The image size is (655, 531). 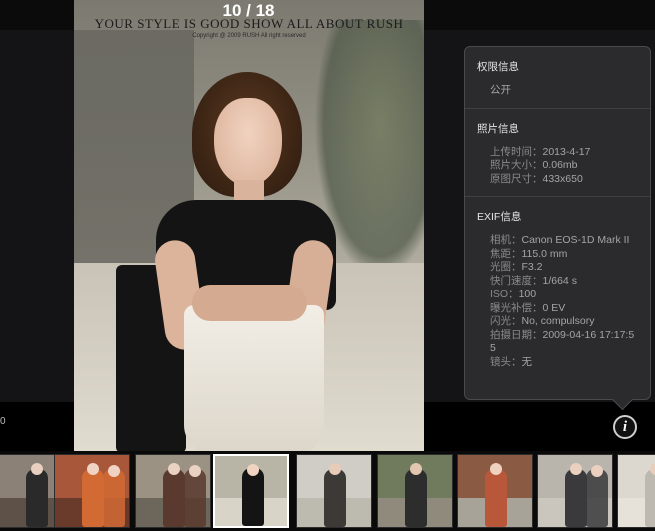 I want to click on photo-counter: 10 / 18, so click(x=248, y=10).